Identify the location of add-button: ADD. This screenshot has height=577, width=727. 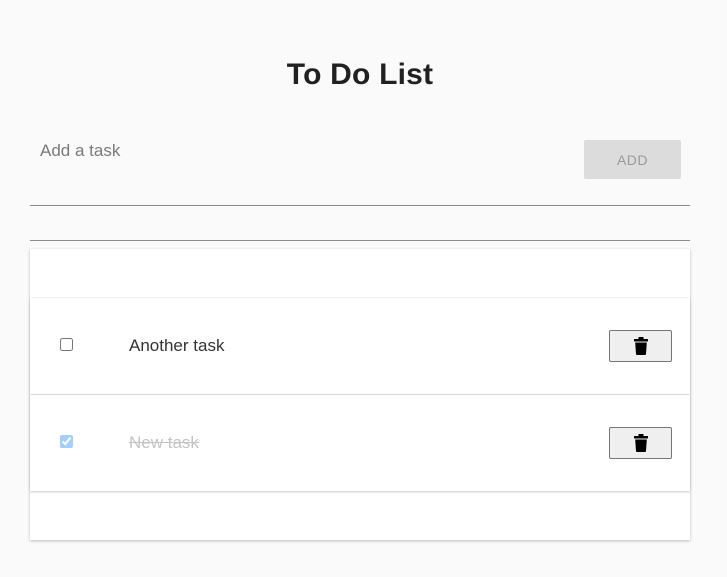
(632, 159).